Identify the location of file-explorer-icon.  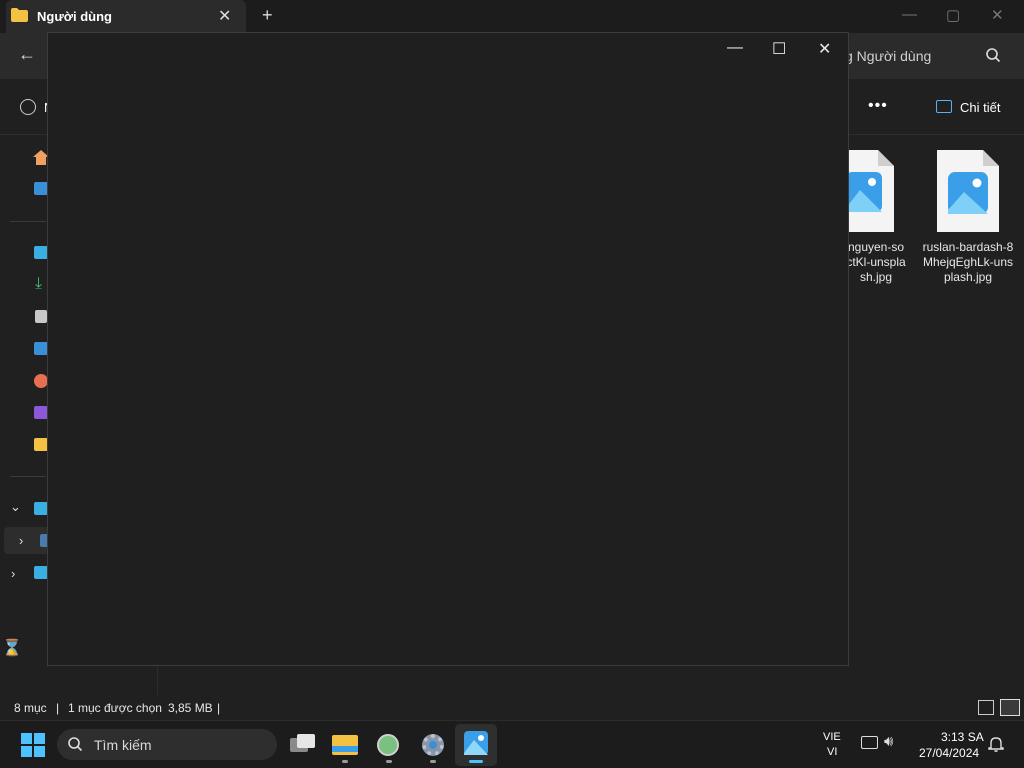
(345, 745).